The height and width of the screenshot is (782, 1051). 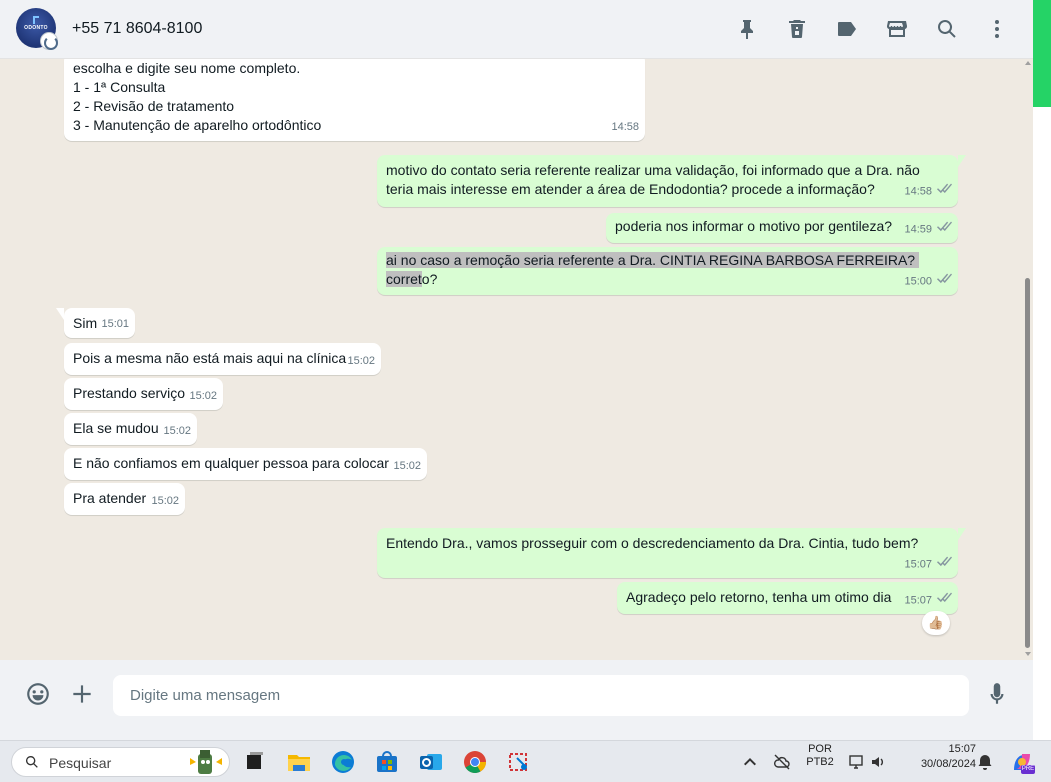 What do you see at coordinates (750, 762) in the screenshot?
I see `show-hidden-icons-chevron-icon` at bounding box center [750, 762].